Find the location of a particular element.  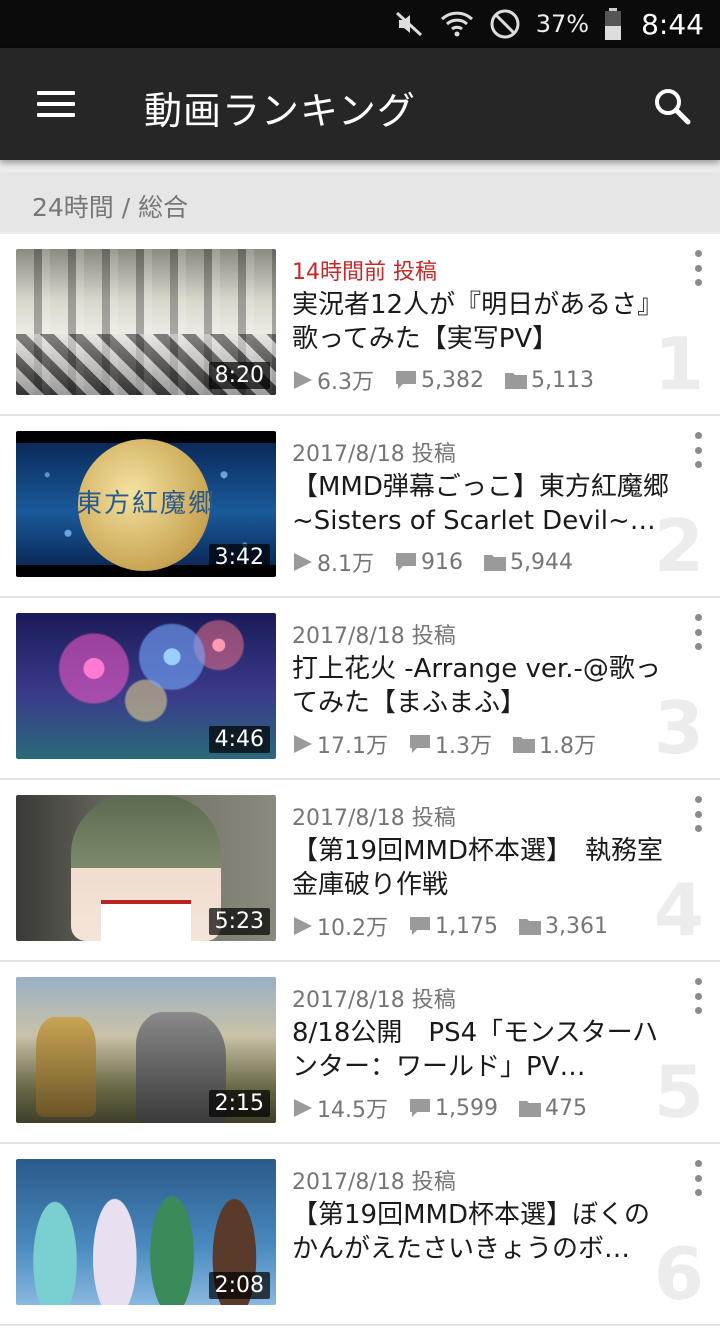

video-title: 実況者12人が『明日があるさ』歌ってみた【実写PV】 is located at coordinates (478, 322).